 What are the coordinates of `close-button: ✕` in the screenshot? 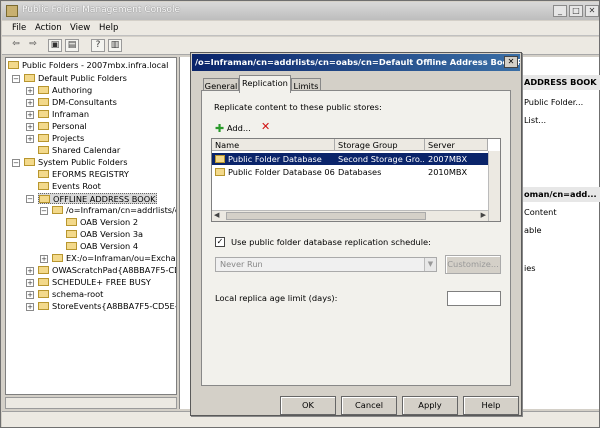 It's located at (592, 11).